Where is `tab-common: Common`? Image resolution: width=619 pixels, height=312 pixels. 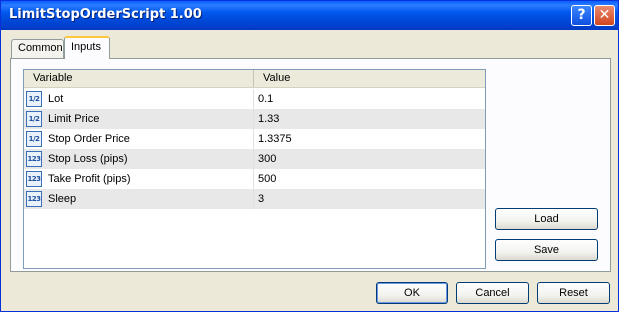
tab-common: Common is located at coordinates (37, 48).